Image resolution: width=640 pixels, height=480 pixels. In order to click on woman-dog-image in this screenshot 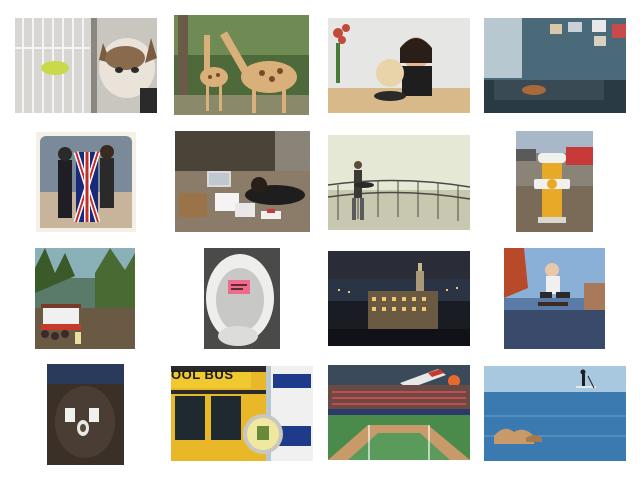, I will do `click(399, 65)`.